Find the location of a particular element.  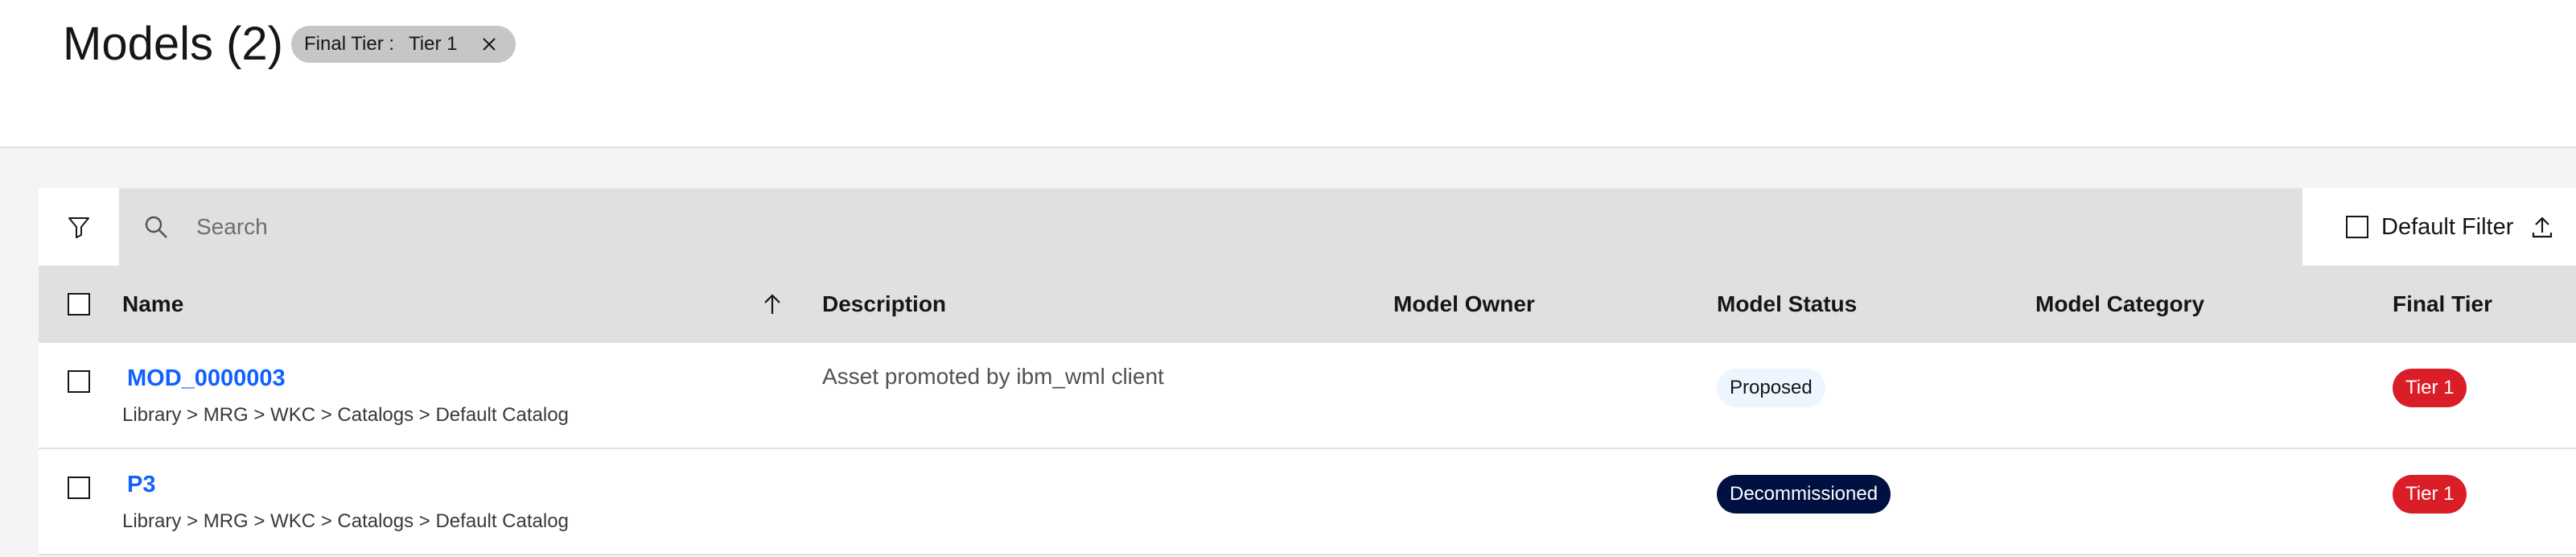

filter-tag-key: Final Tier : is located at coordinates (349, 44).